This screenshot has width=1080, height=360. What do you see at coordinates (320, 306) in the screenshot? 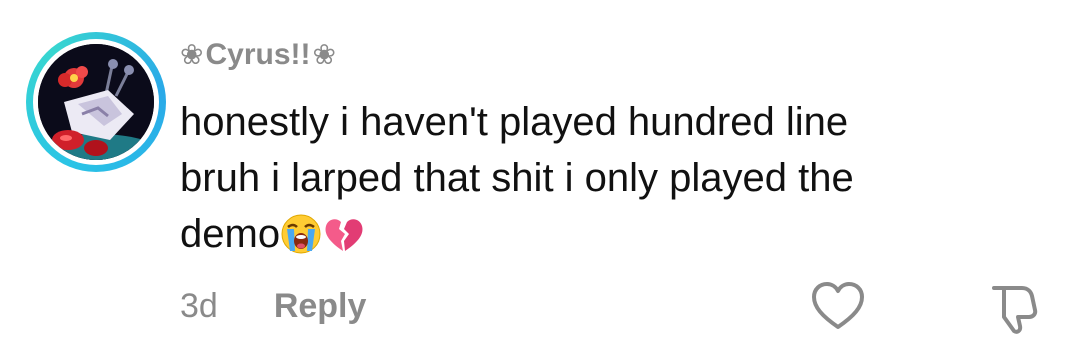
I see `reply-button: Reply` at bounding box center [320, 306].